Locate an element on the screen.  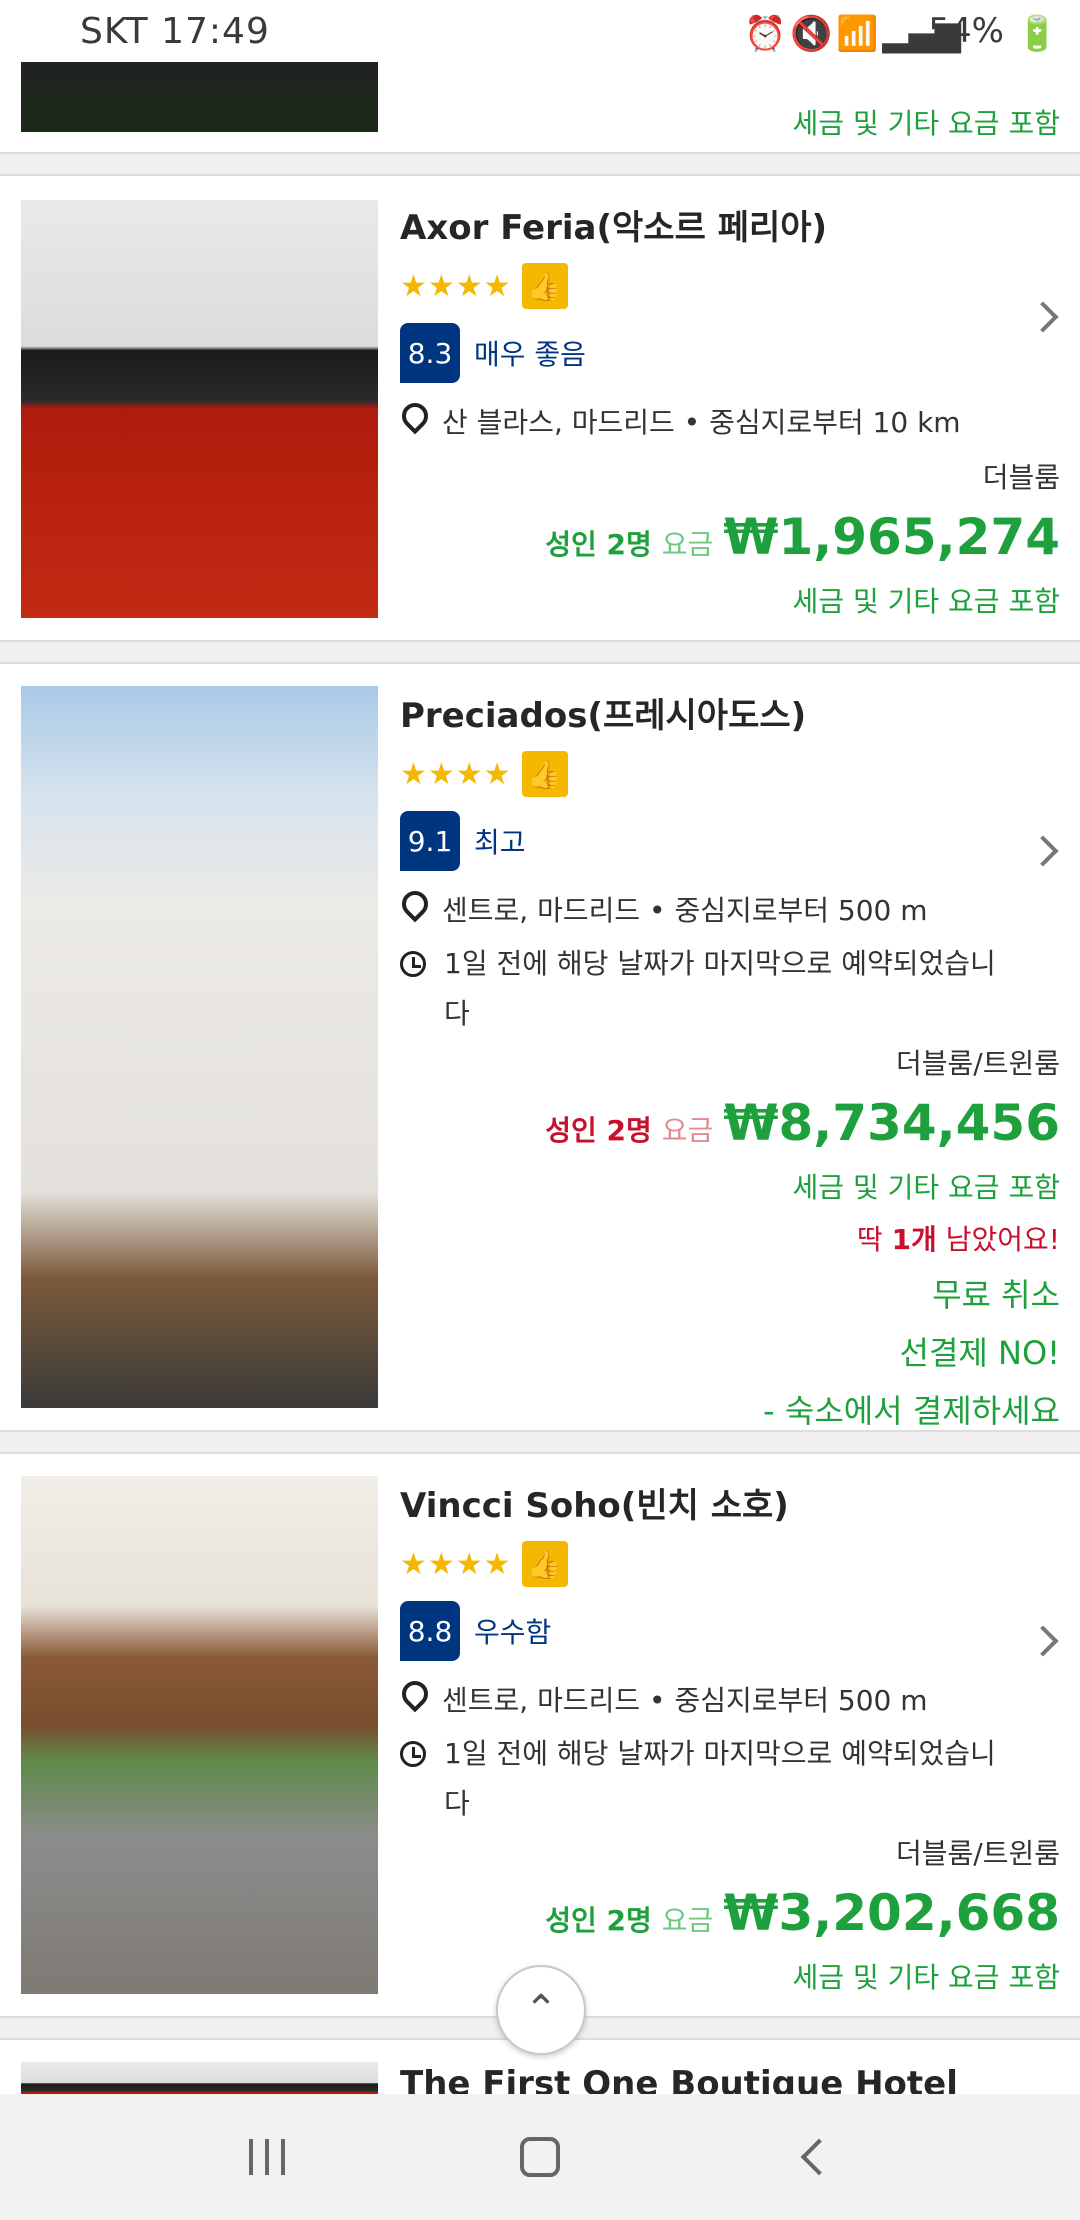
mute-icon: 🔇 is located at coordinates (811, 34).